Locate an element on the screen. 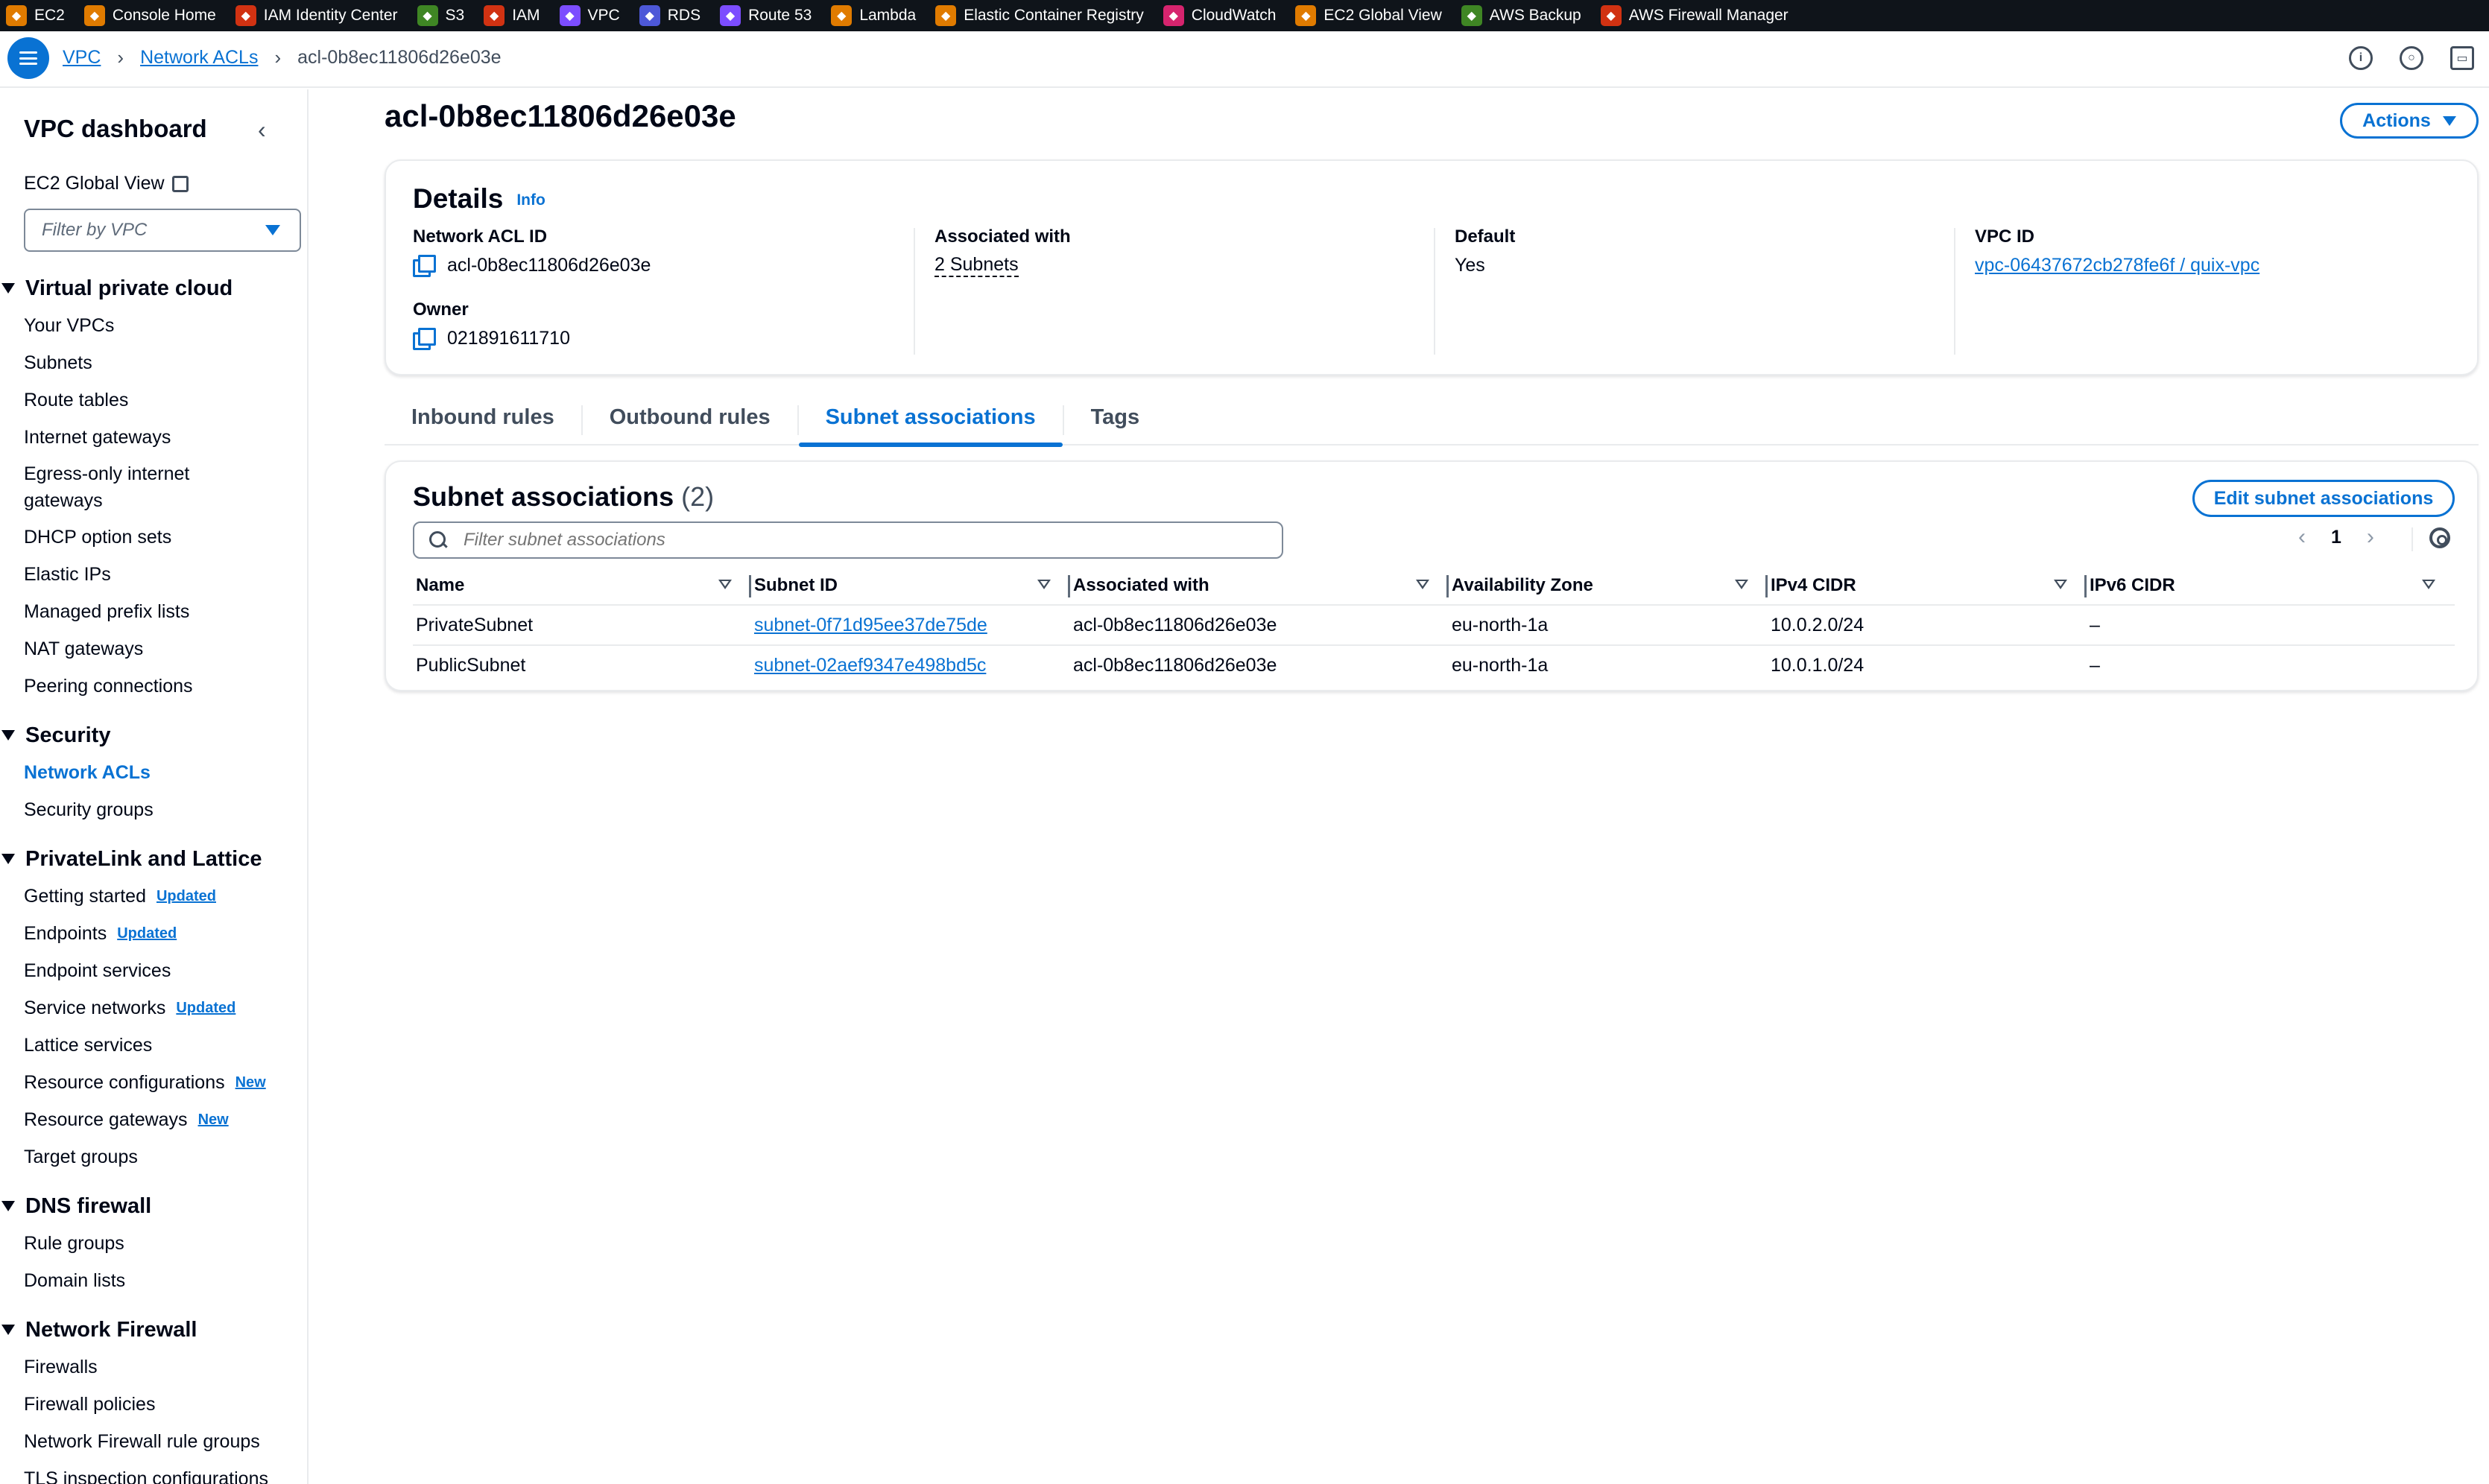 The width and height of the screenshot is (2489, 1484). subnet-id-link: subnet-0f71d95ee37de75de is located at coordinates (870, 625).